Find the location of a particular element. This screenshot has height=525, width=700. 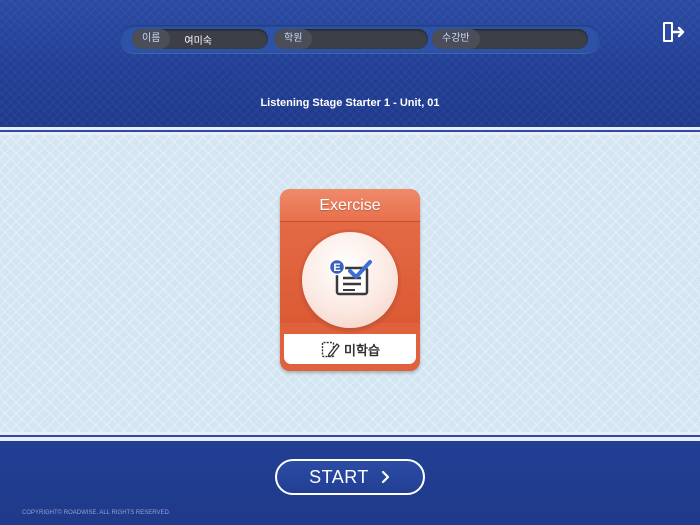

badge-letter: E is located at coordinates (336, 268).